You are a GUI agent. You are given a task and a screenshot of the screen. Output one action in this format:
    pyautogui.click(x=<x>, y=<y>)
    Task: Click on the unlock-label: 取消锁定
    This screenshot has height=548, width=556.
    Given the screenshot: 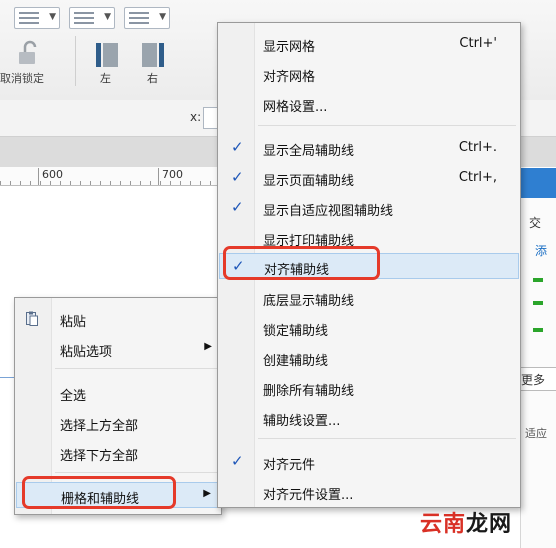 What is the action you would take?
    pyautogui.click(x=22, y=78)
    